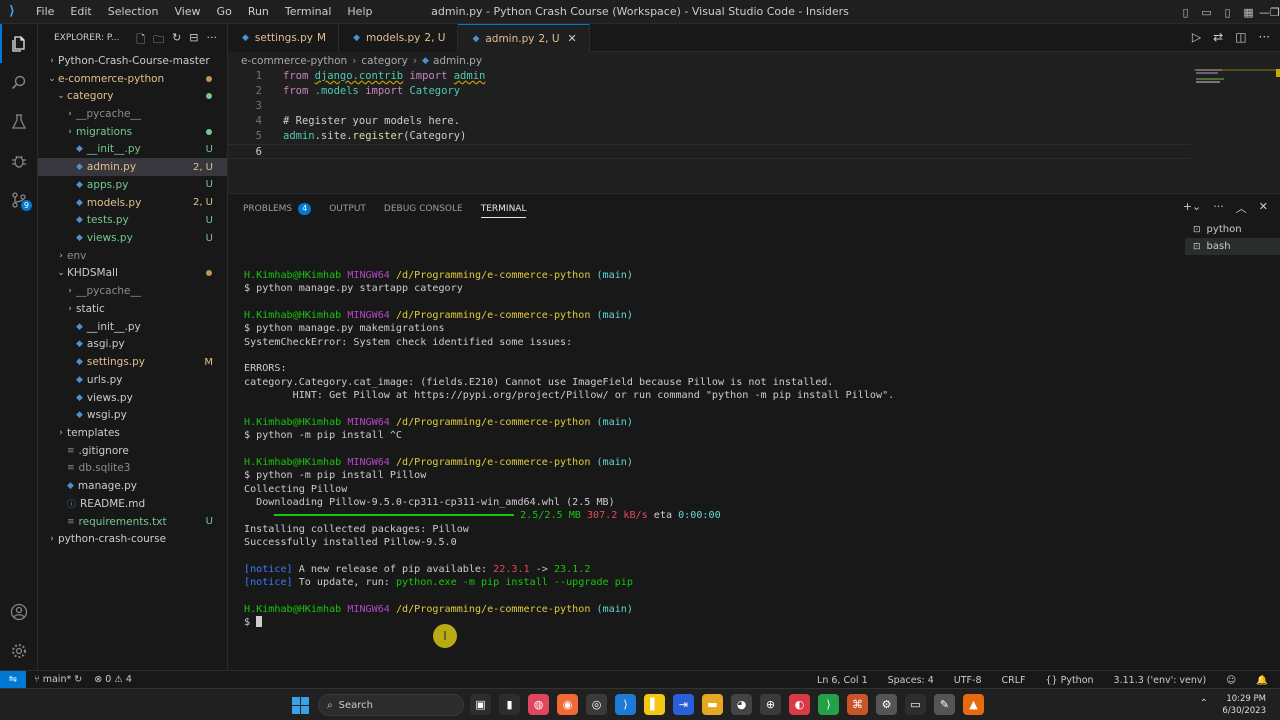 The image size is (1280, 720). Describe the element at coordinates (1218, 208) in the screenshot. I see `panel-more-icon: ···` at that location.